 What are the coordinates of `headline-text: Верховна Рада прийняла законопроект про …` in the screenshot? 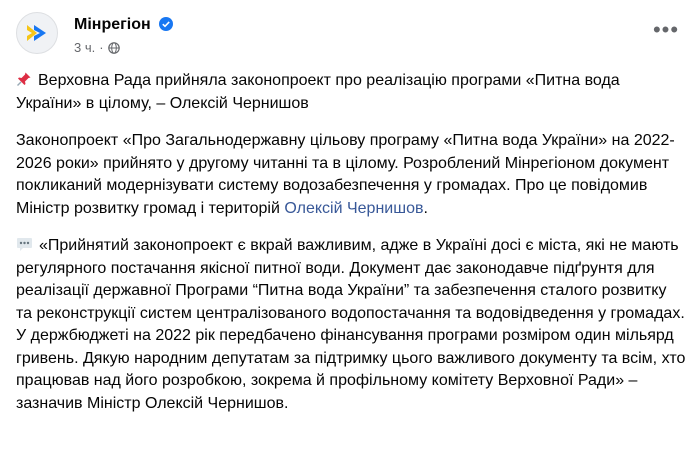 It's located at (318, 92).